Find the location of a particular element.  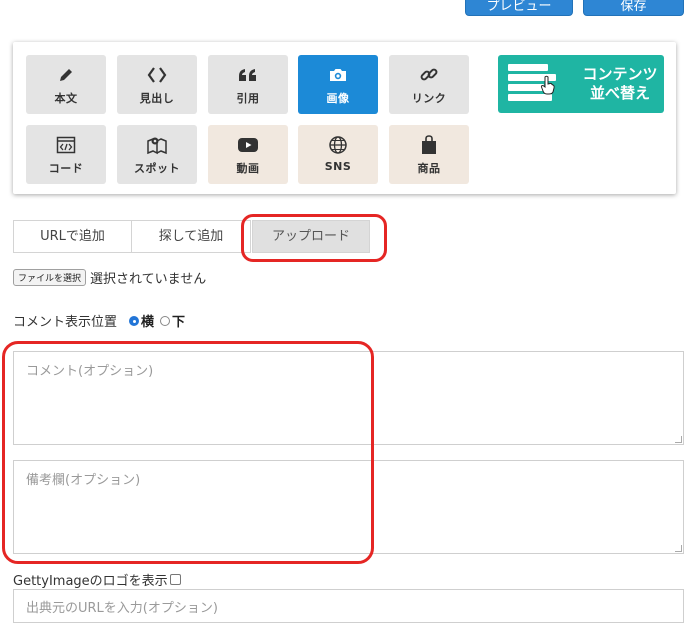

position-option-bottom: 下 is located at coordinates (172, 320).